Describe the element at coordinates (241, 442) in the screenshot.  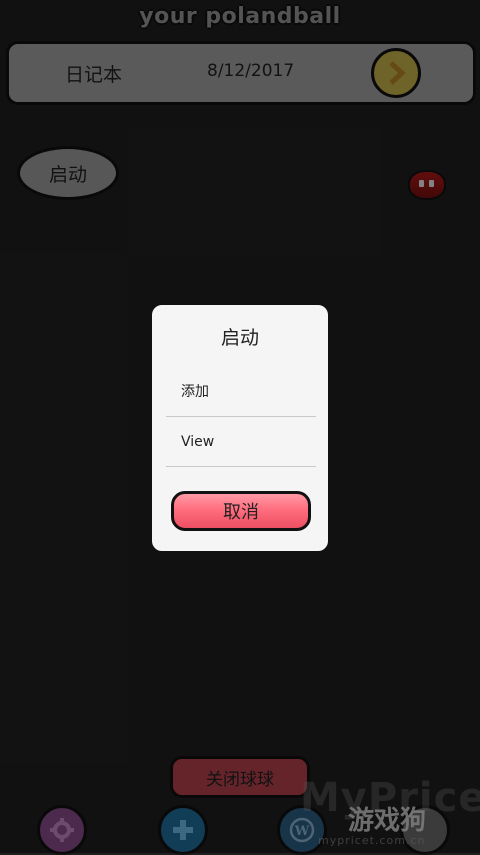
I see `option-view: View` at that location.